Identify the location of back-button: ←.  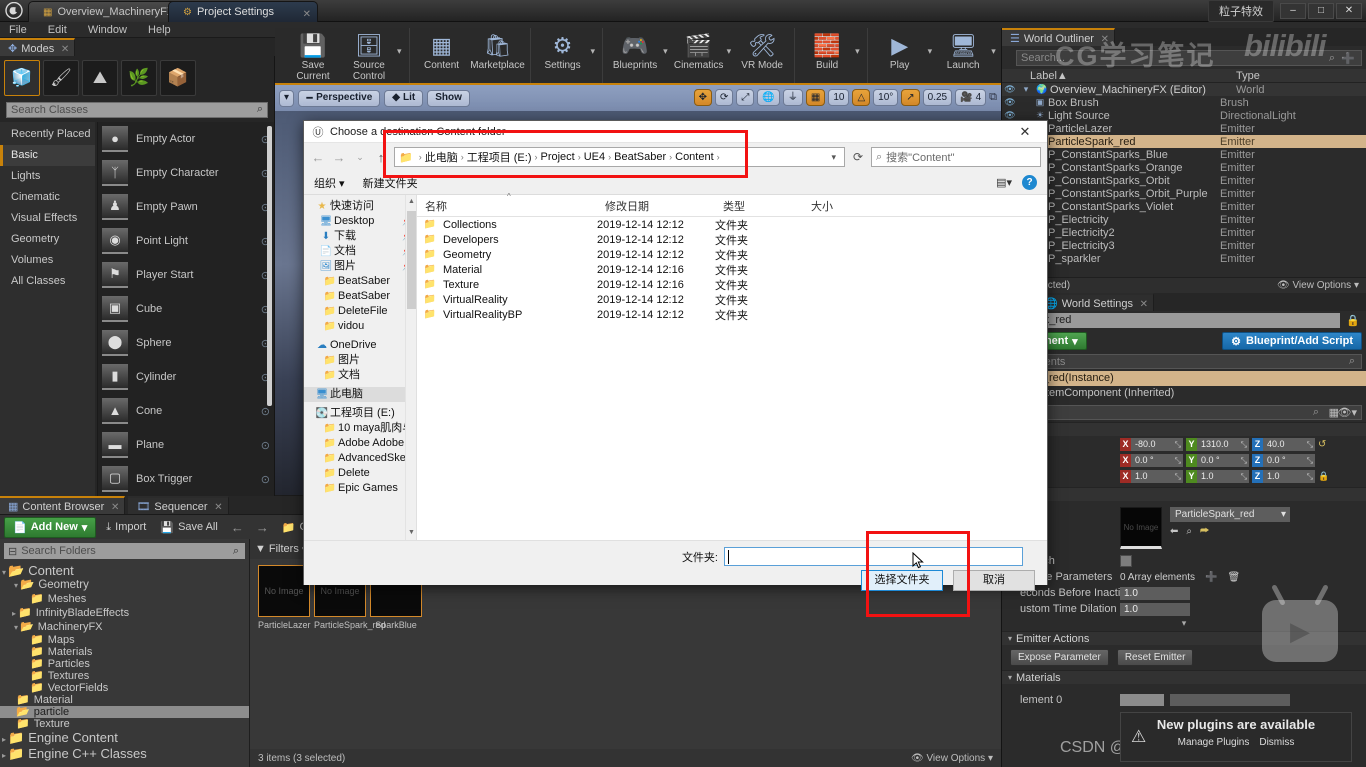
(237, 527).